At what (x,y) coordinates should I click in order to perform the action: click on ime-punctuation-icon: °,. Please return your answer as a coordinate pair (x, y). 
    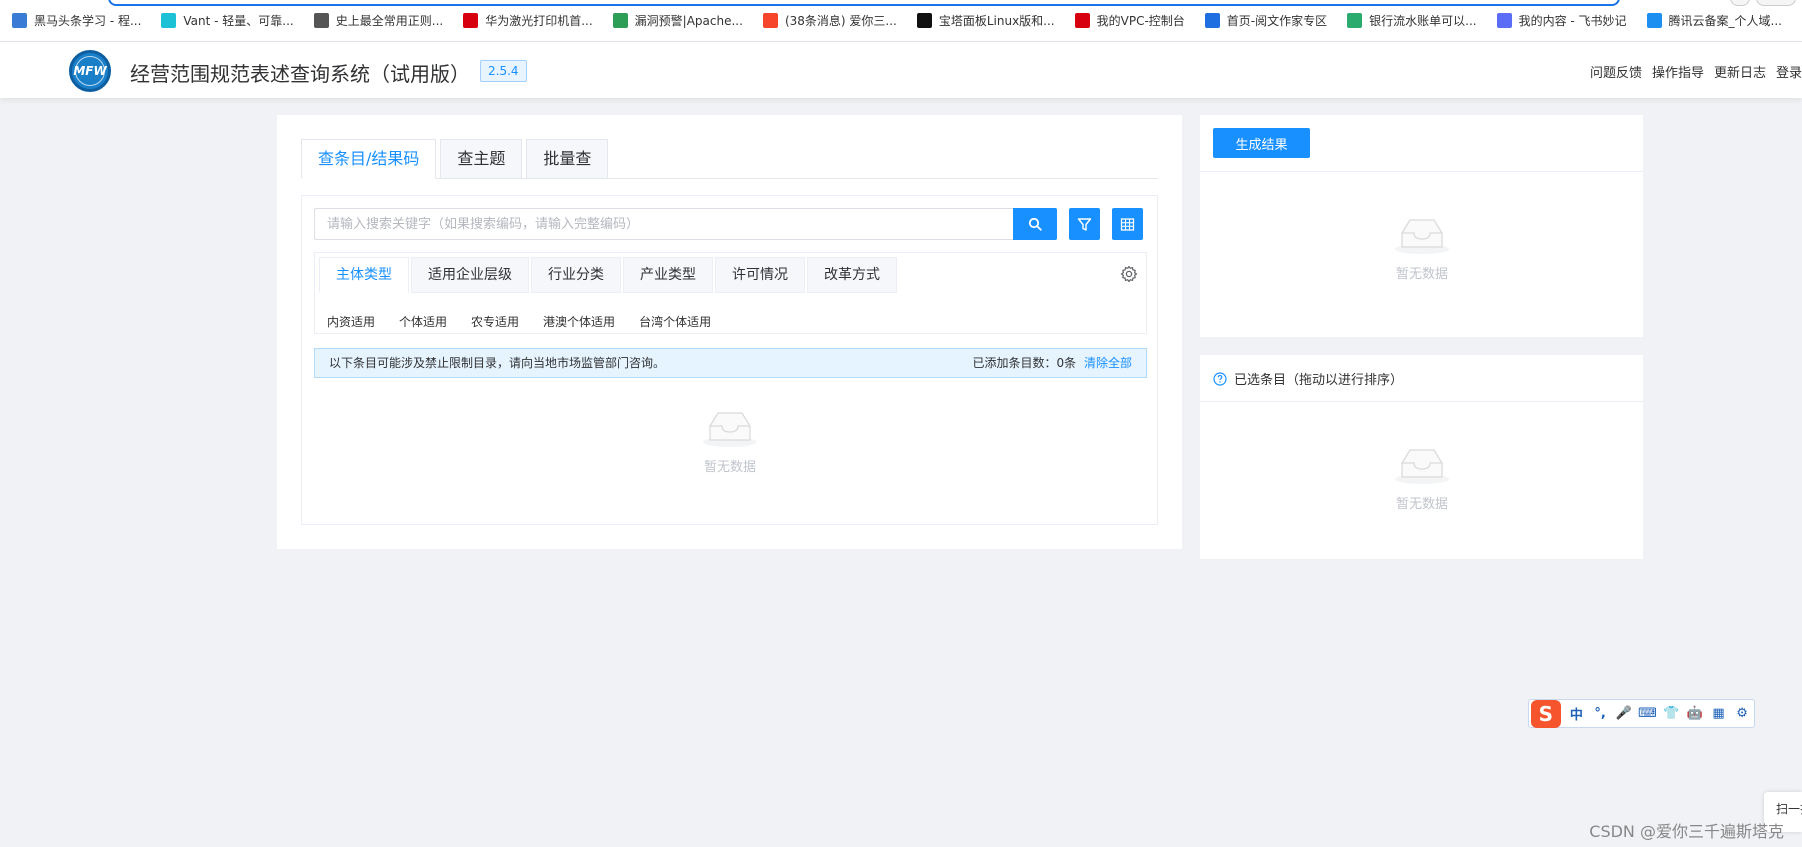
    Looking at the image, I should click on (1600, 713).